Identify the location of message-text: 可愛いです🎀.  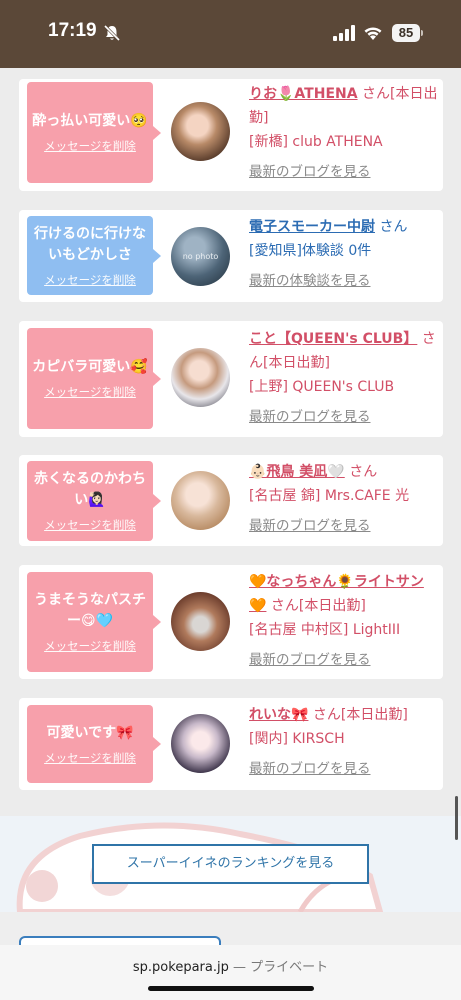
(90, 732).